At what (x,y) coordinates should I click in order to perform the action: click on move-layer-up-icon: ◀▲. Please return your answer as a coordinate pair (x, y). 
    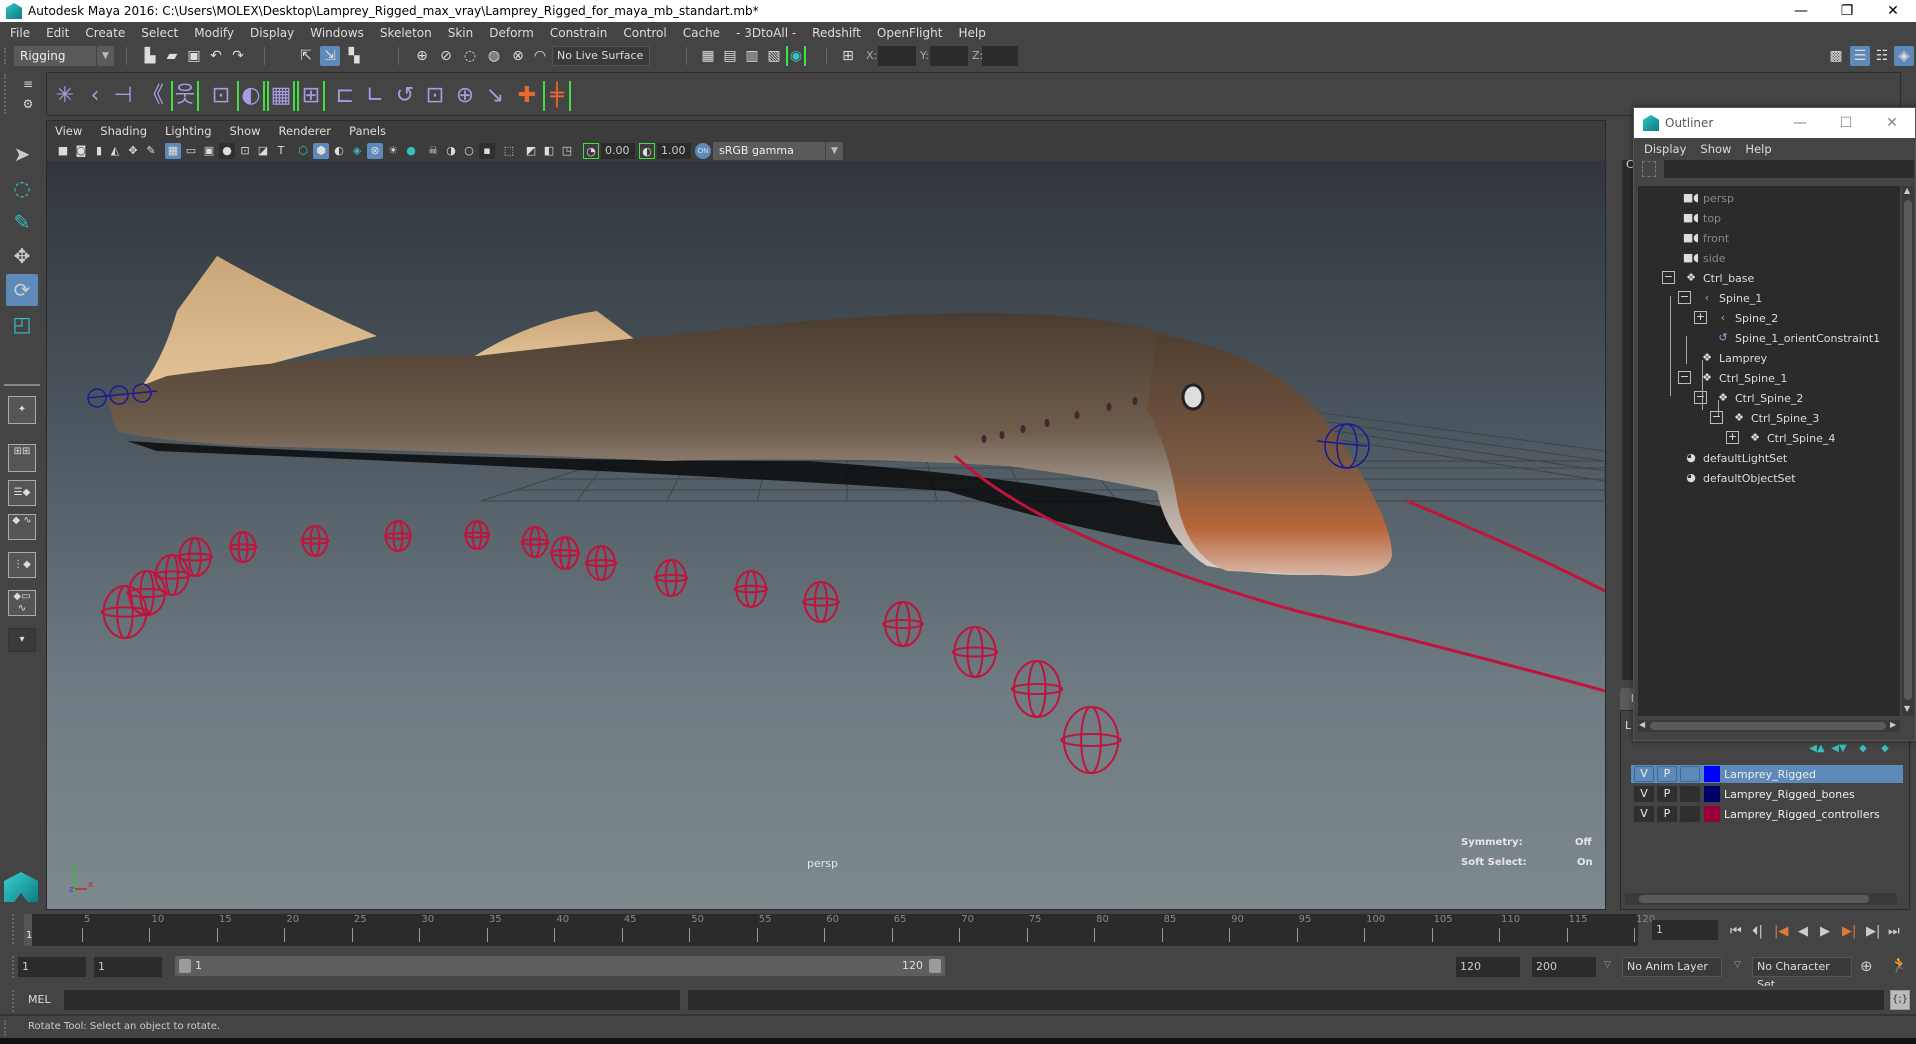
    Looking at the image, I should click on (1817, 749).